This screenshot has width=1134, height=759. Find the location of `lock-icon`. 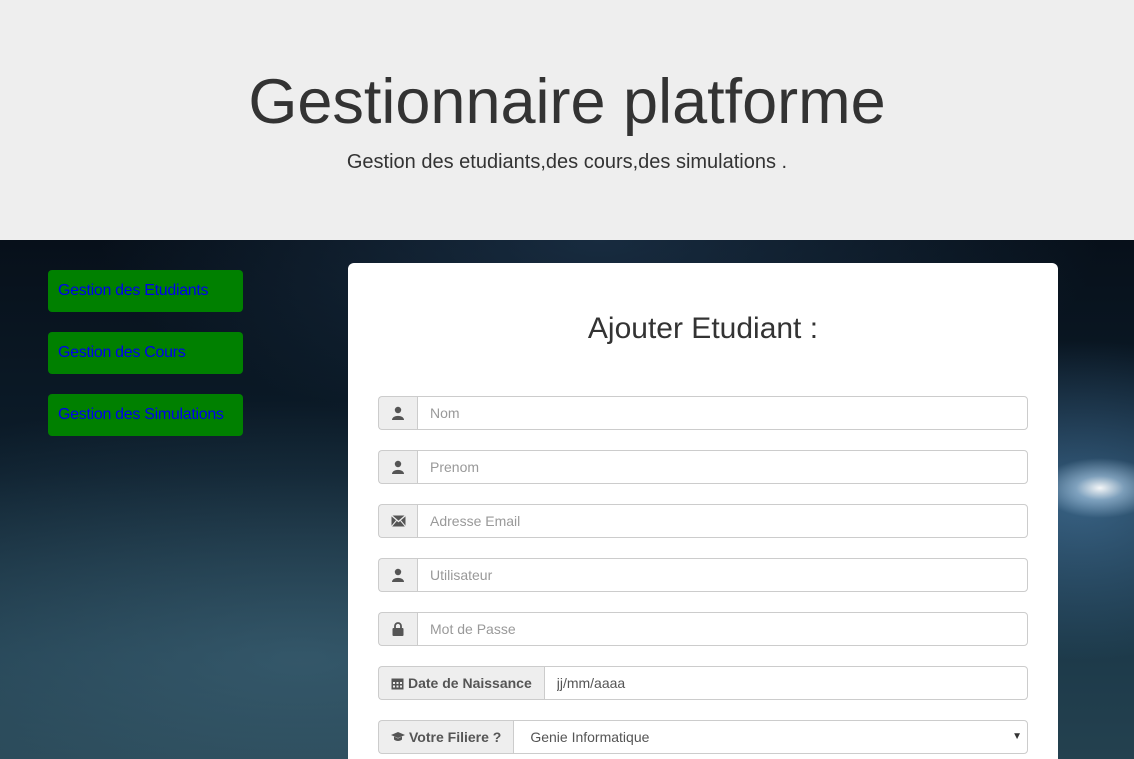

lock-icon is located at coordinates (397, 629).